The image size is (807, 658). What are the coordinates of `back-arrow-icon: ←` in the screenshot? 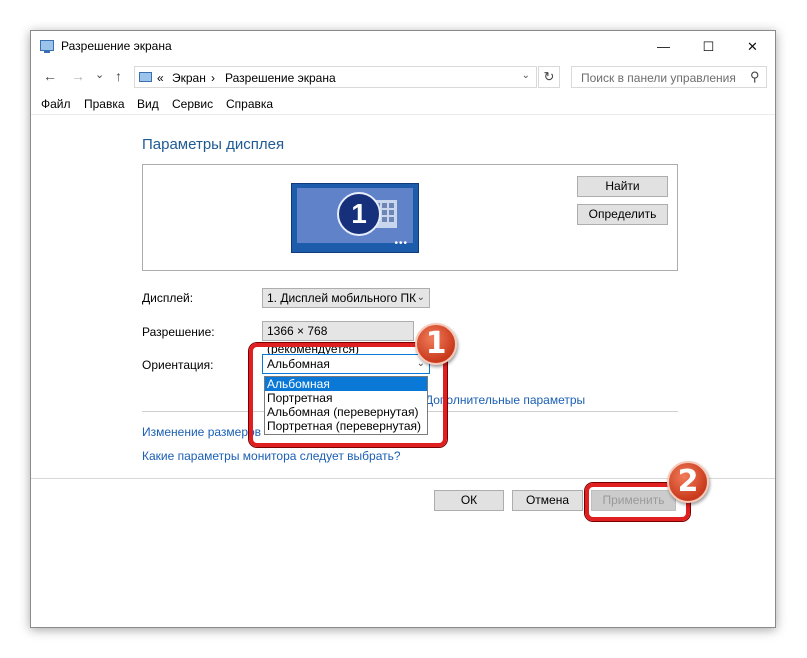 It's located at (50, 76).